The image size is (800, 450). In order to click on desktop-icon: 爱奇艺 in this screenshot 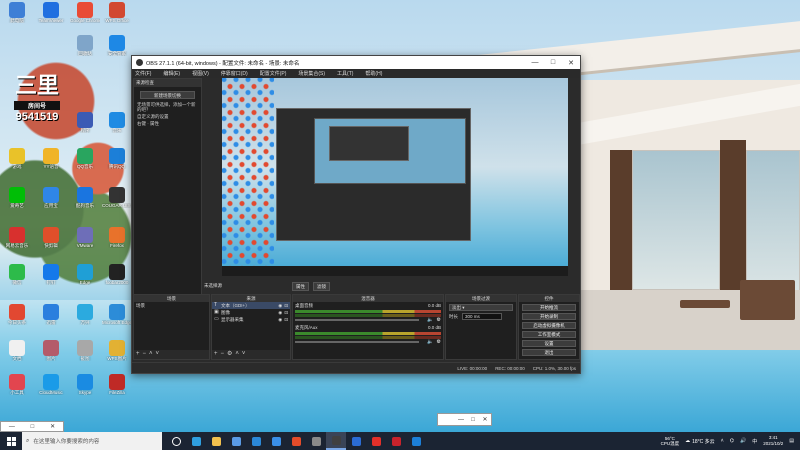, I will do `click(17, 203)`.